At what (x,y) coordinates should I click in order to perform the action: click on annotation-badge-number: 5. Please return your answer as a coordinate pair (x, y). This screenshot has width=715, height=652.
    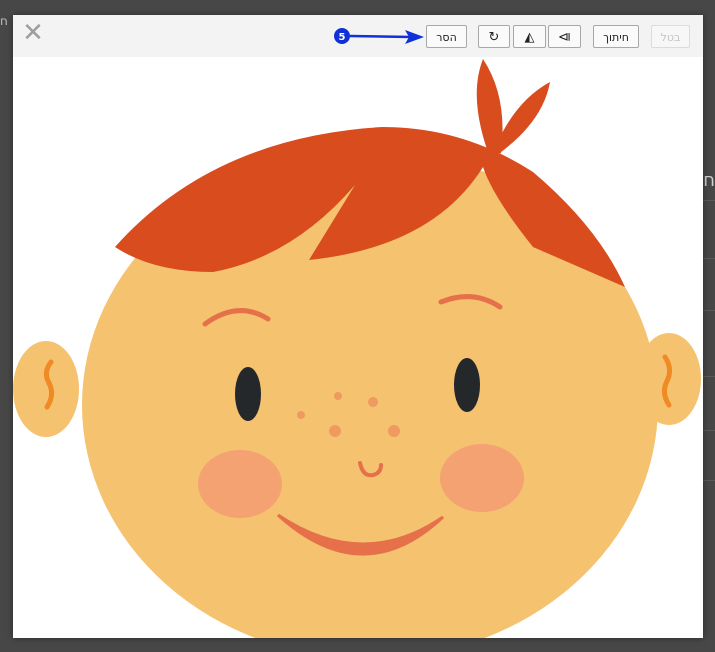
    Looking at the image, I should click on (342, 37).